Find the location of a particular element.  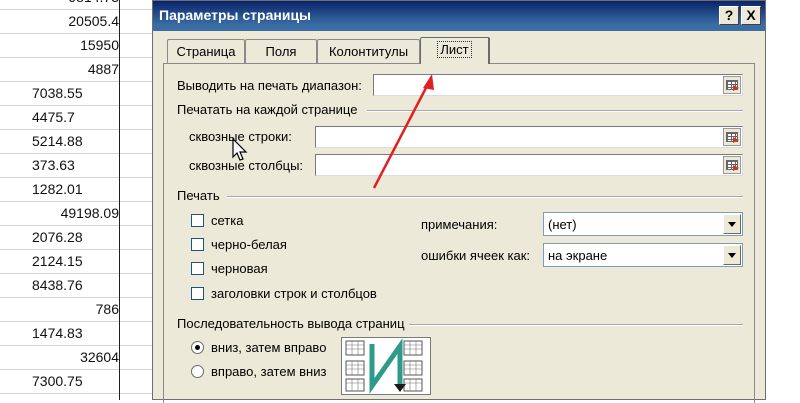

cell-errors-value: на экране is located at coordinates (578, 255).